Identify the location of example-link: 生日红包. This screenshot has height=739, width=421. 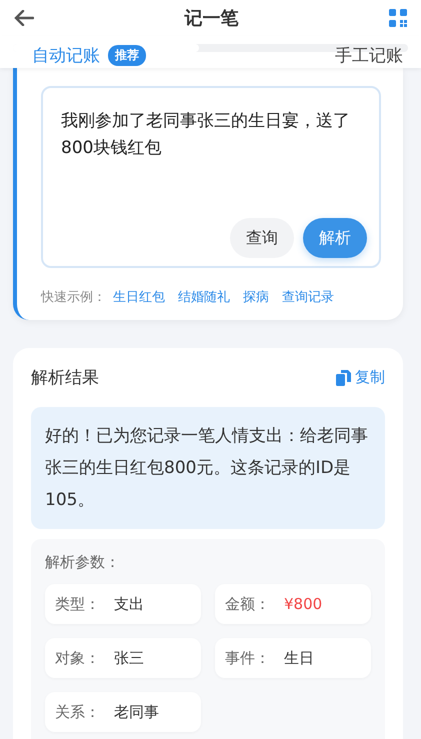
(139, 297).